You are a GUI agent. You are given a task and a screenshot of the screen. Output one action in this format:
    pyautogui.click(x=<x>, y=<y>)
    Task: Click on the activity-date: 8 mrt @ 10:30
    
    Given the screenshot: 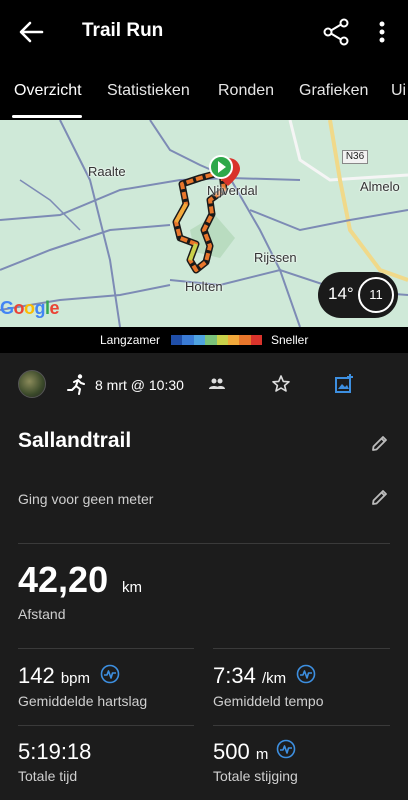 What is the action you would take?
    pyautogui.click(x=139, y=385)
    